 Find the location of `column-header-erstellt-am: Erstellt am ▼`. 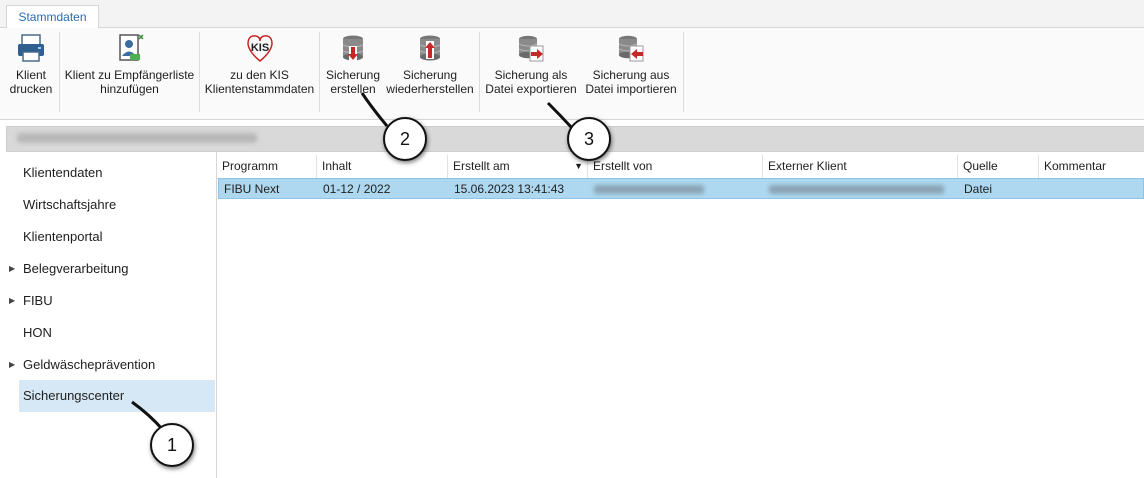

column-header-erstellt-am: Erstellt am ▼ is located at coordinates (518, 166).